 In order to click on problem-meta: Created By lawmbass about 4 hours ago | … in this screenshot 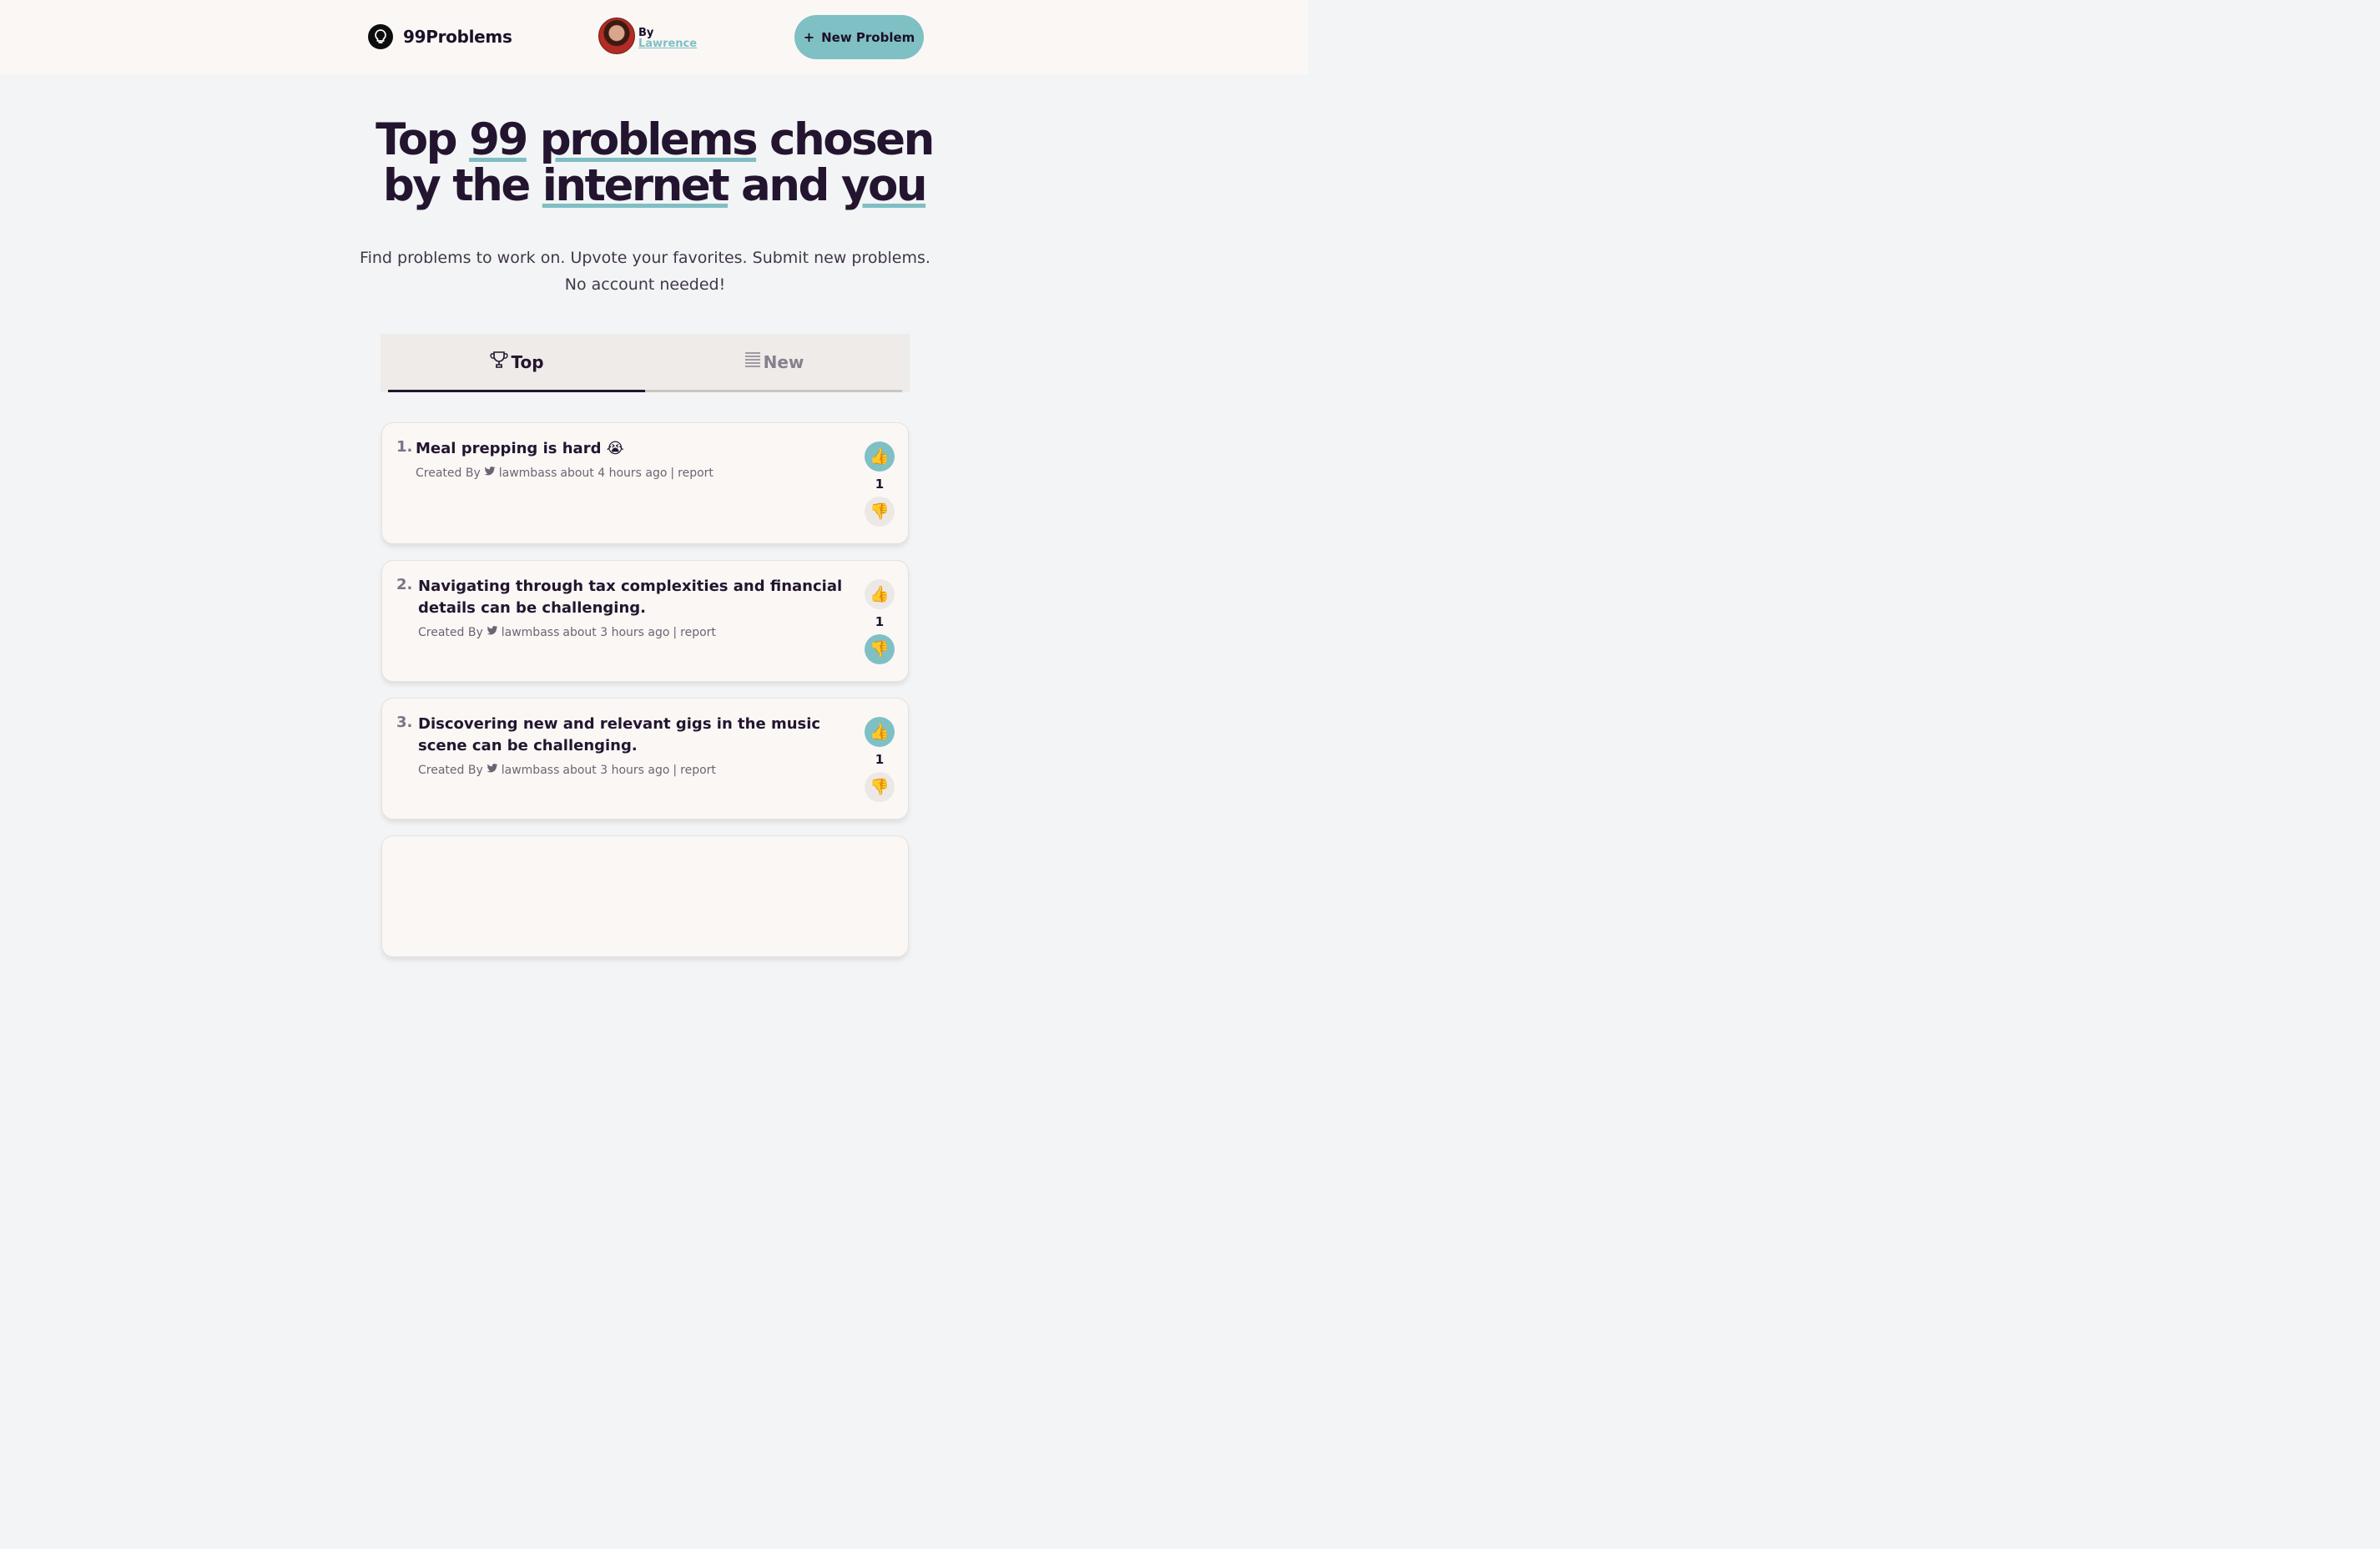, I will do `click(564, 474)`.